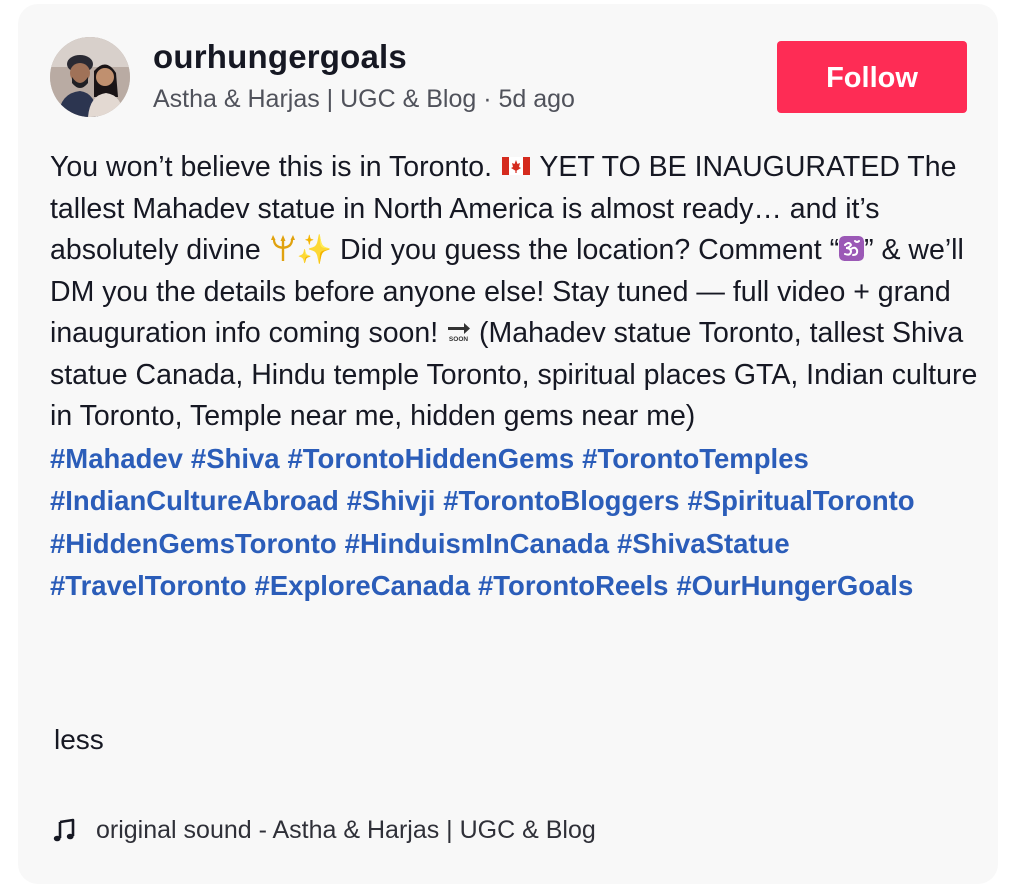  What do you see at coordinates (363, 585) in the screenshot?
I see `hashtag-link: #ExploreCanada` at bounding box center [363, 585].